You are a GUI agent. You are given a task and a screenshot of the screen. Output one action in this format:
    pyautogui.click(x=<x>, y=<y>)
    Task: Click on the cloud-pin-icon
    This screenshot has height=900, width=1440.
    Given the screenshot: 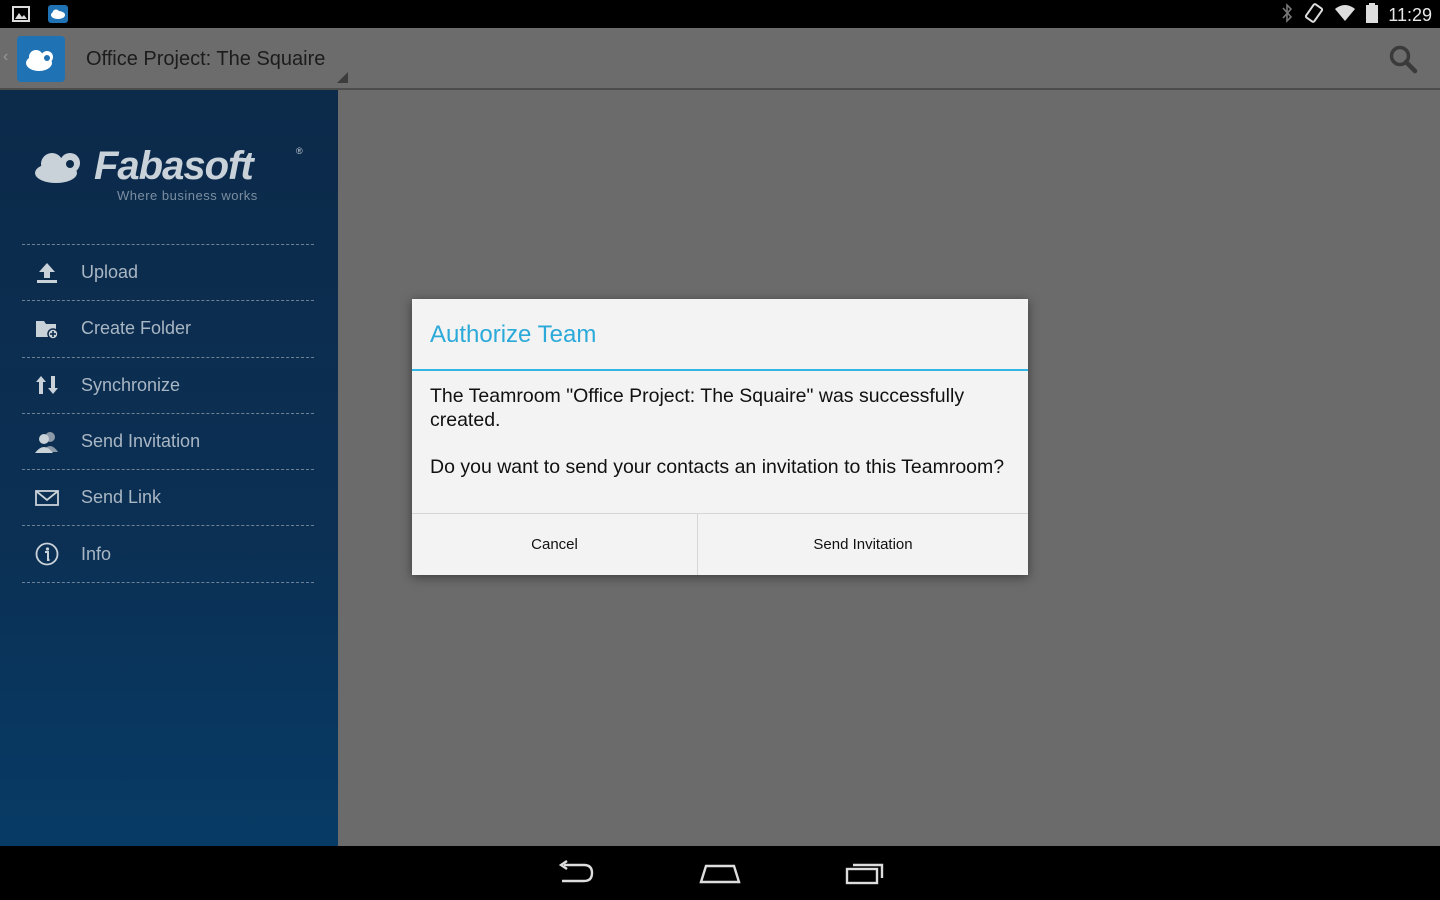 What is the action you would take?
    pyautogui.click(x=39, y=60)
    